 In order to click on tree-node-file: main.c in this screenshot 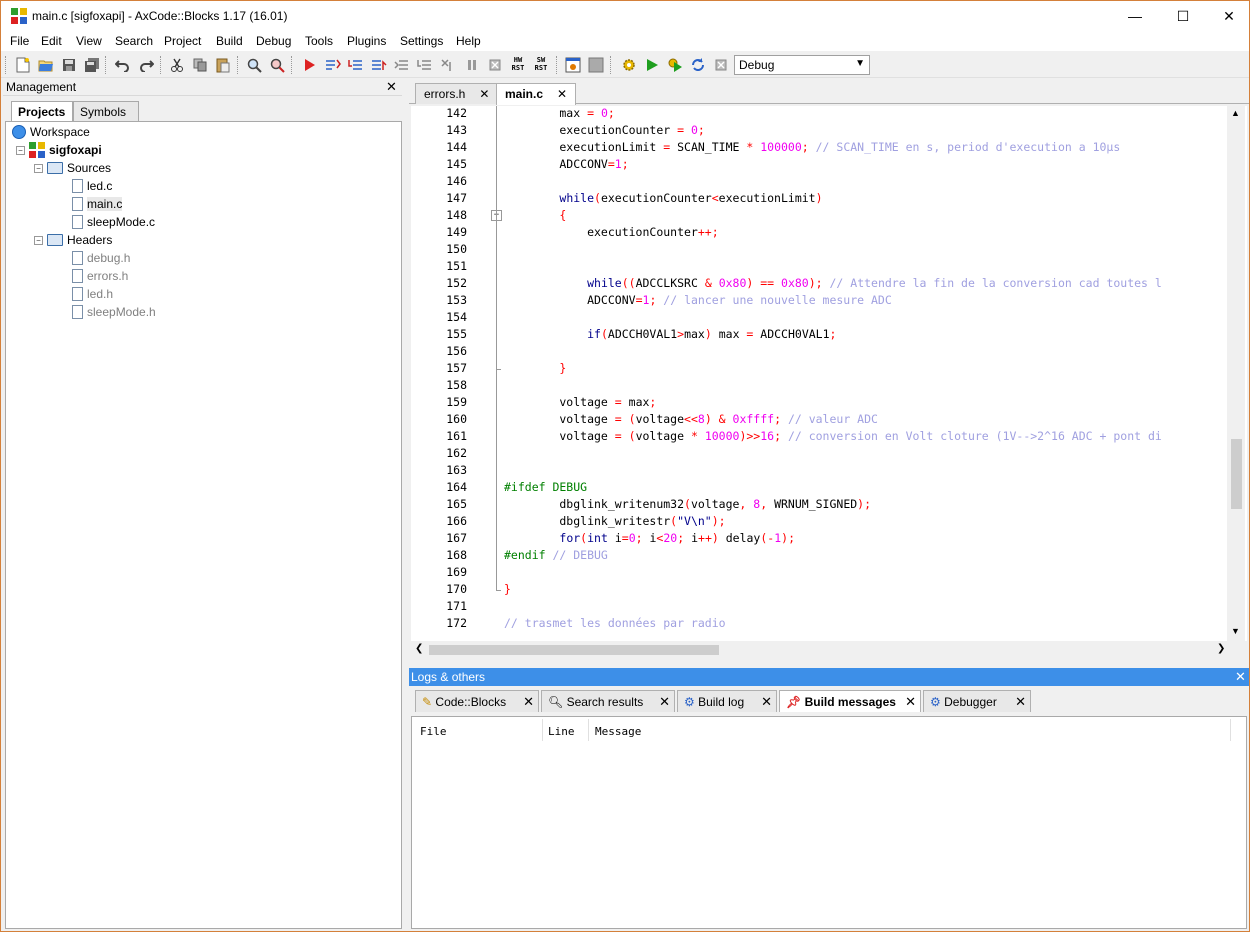, I will do `click(97, 204)`.